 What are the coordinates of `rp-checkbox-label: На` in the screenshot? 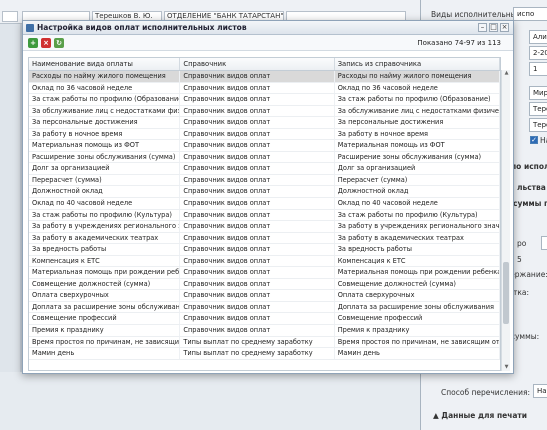 It's located at (543, 140).